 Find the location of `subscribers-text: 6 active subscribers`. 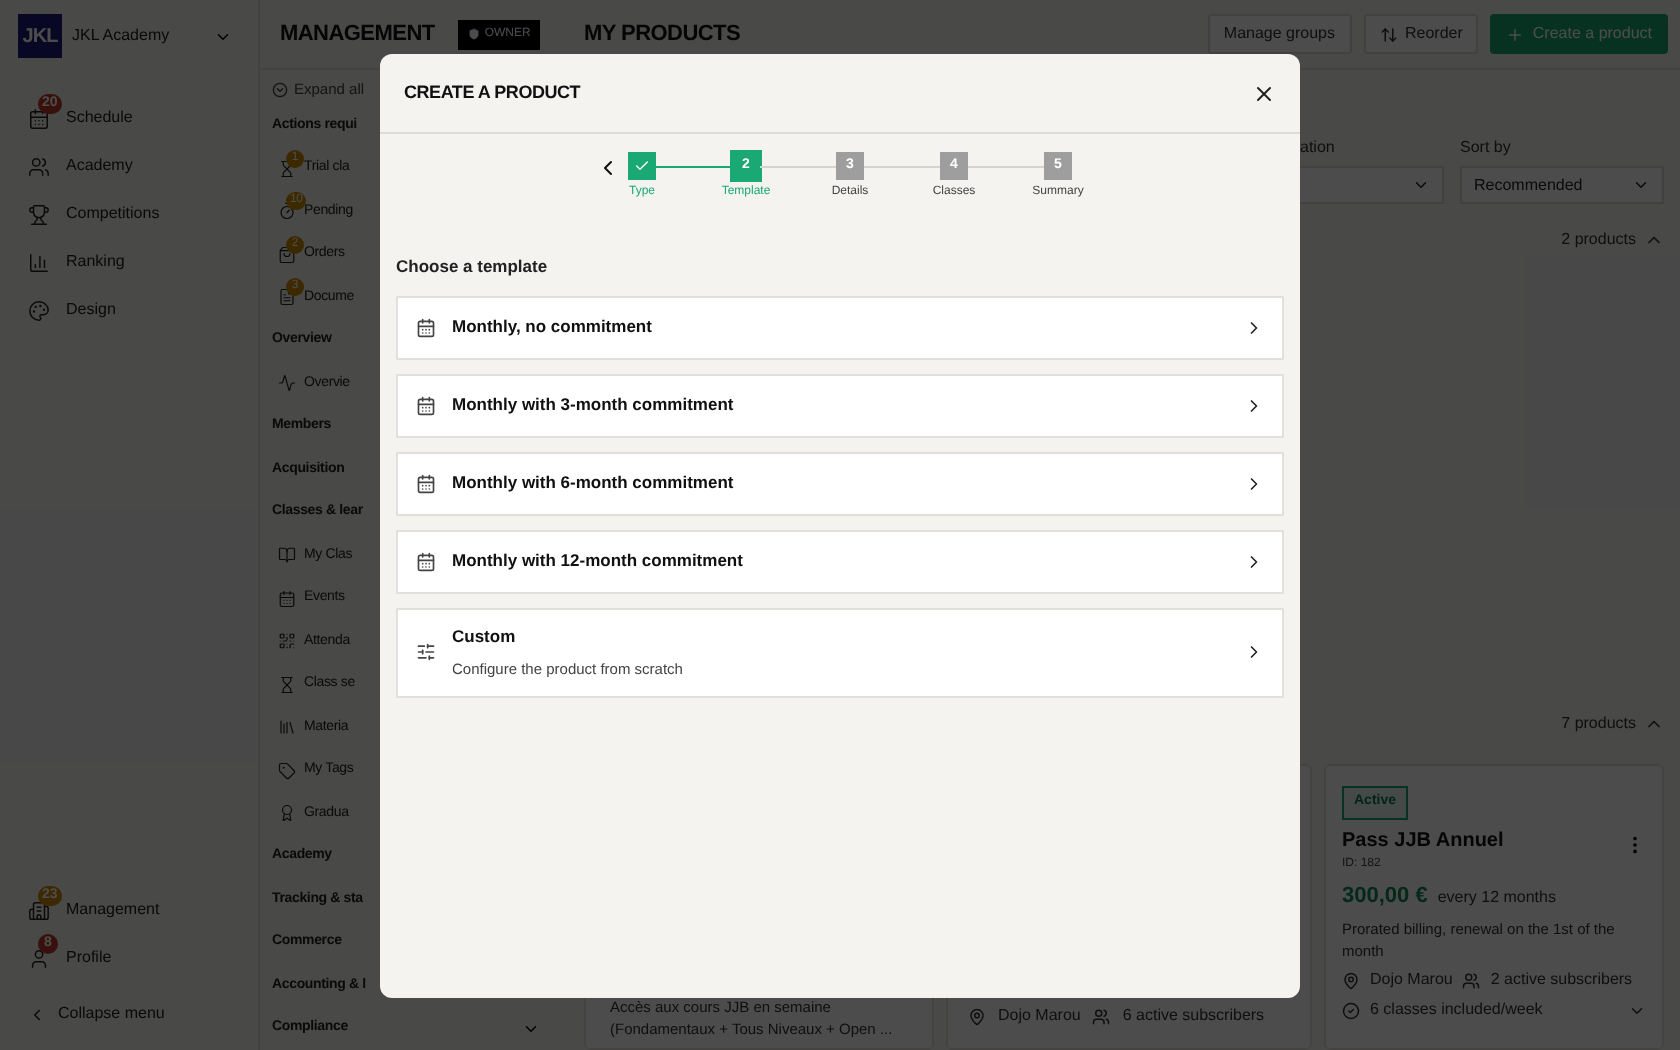

subscribers-text: 6 active subscribers is located at coordinates (1193, 1016).